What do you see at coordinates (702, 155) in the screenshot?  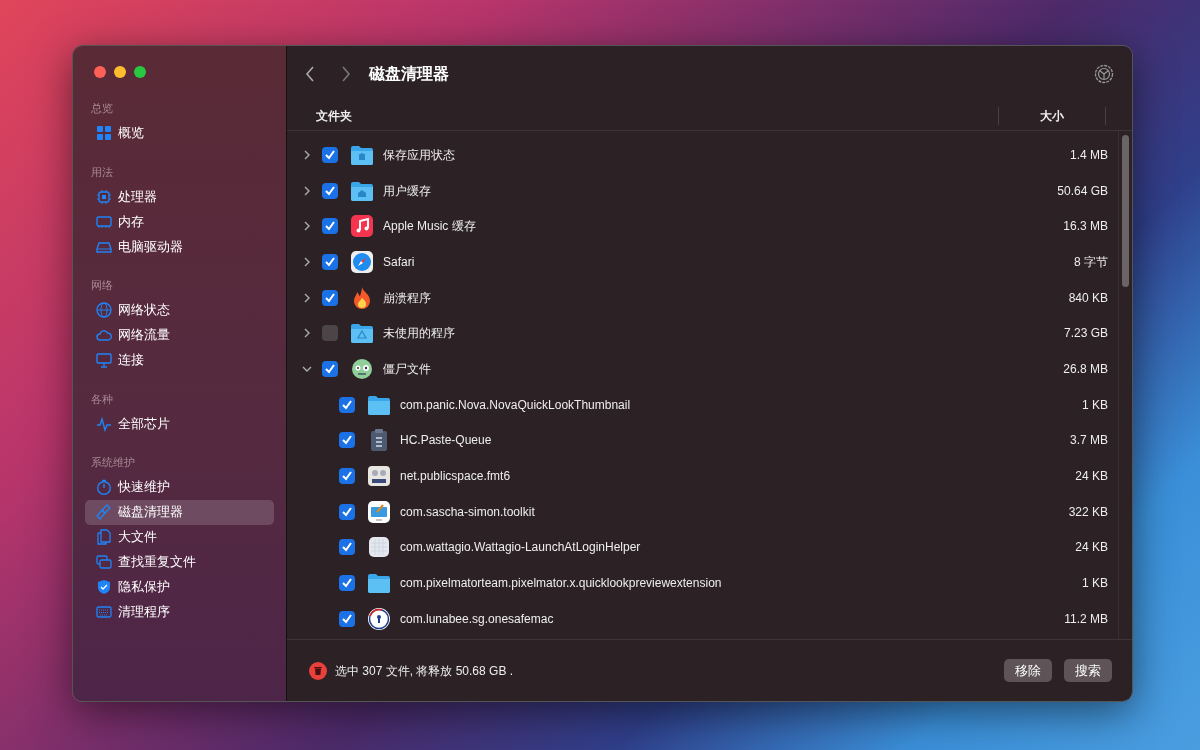 I see `table-row: 保存应用状态 1.4 MB` at bounding box center [702, 155].